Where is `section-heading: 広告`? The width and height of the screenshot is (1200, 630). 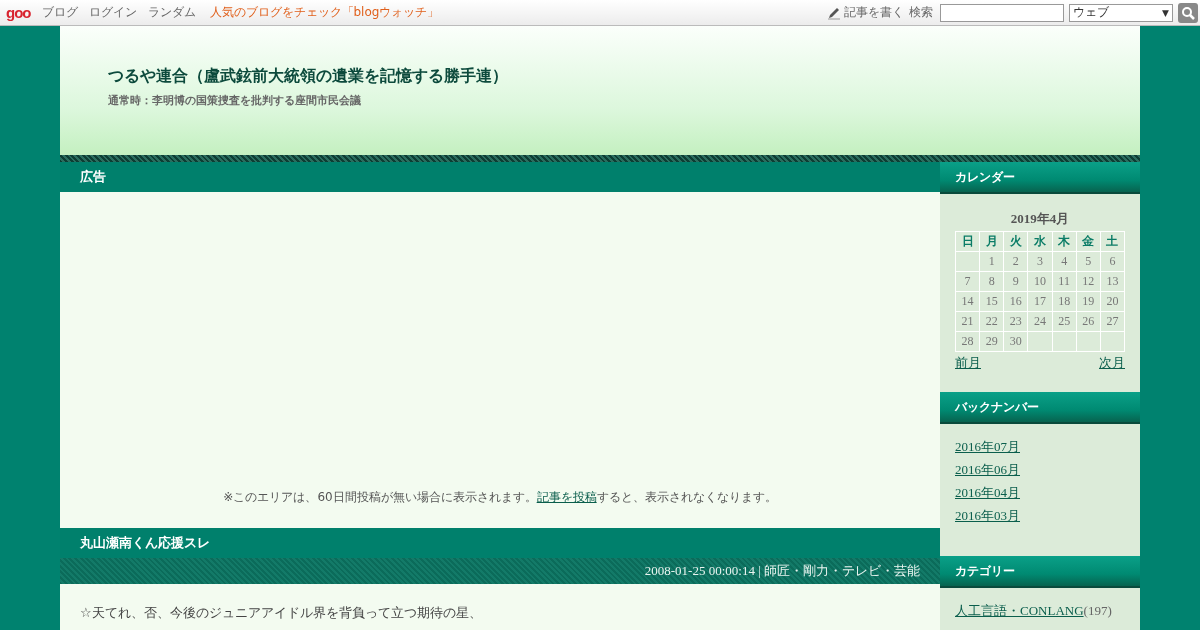 section-heading: 広告 is located at coordinates (500, 177).